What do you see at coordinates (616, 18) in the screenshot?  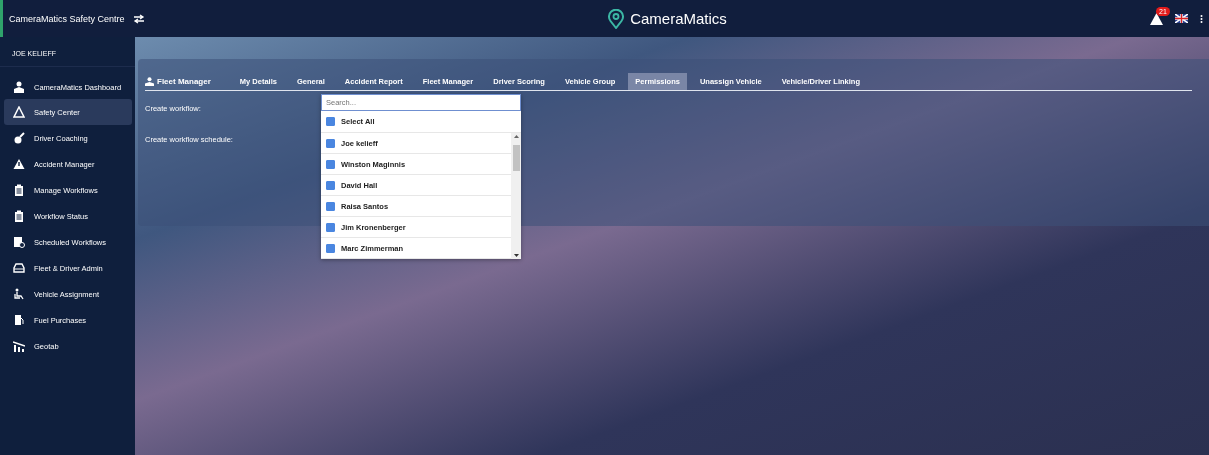 I see `logo-icon` at bounding box center [616, 18].